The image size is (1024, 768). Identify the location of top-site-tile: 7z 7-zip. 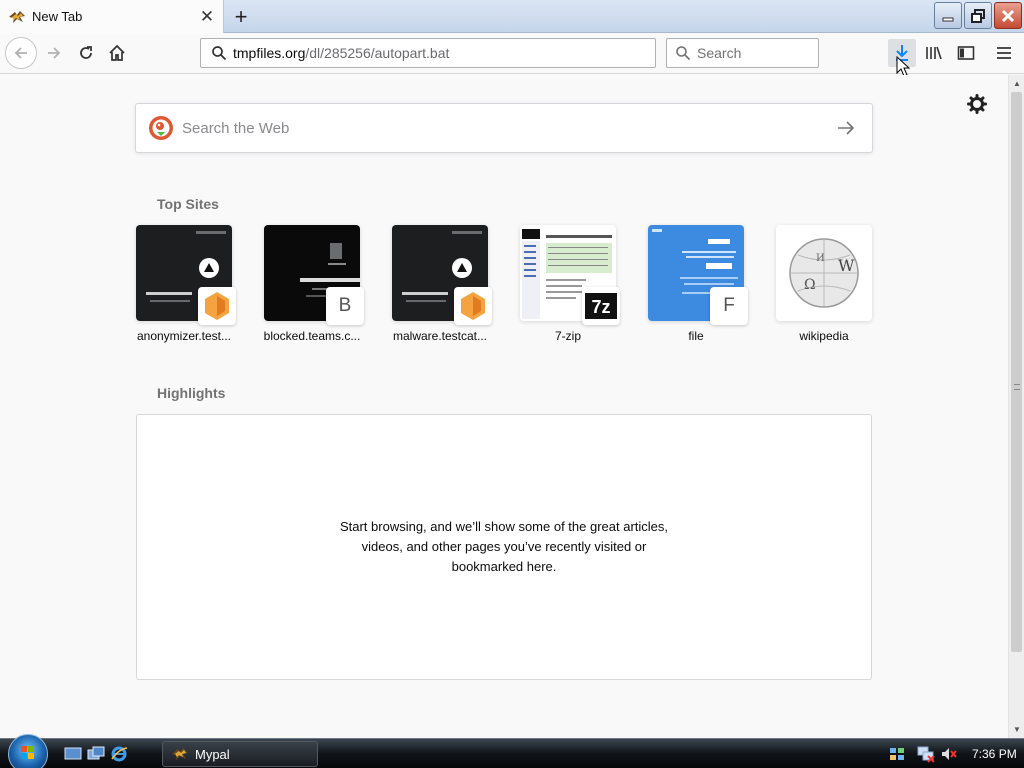
(570, 284).